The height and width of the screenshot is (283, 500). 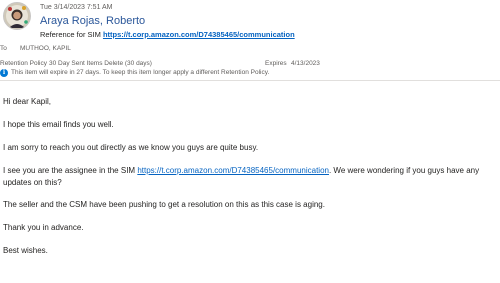 What do you see at coordinates (25, 250) in the screenshot?
I see `sign-off: Best wishes.` at bounding box center [25, 250].